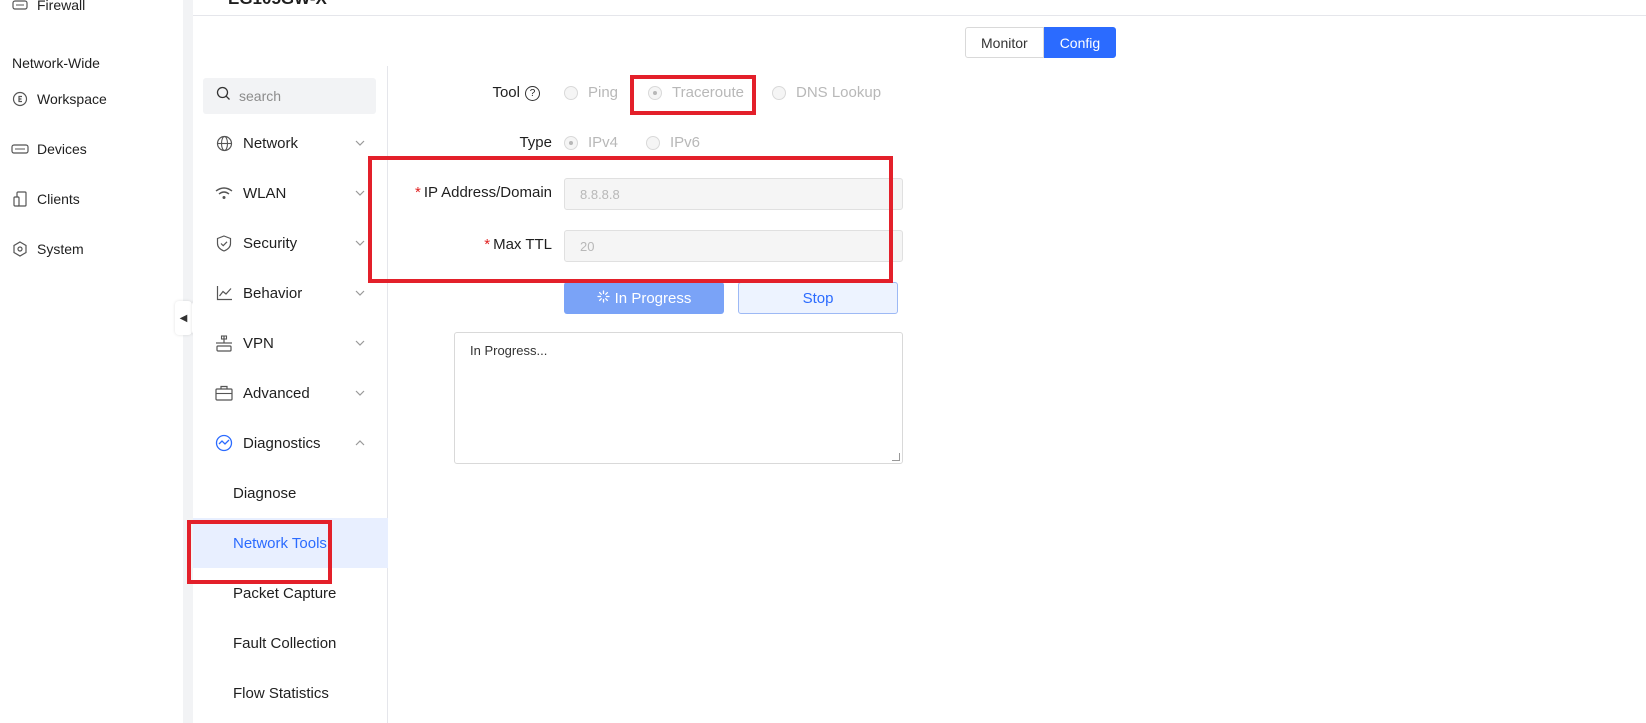  I want to click on search-box, so click(289, 96).